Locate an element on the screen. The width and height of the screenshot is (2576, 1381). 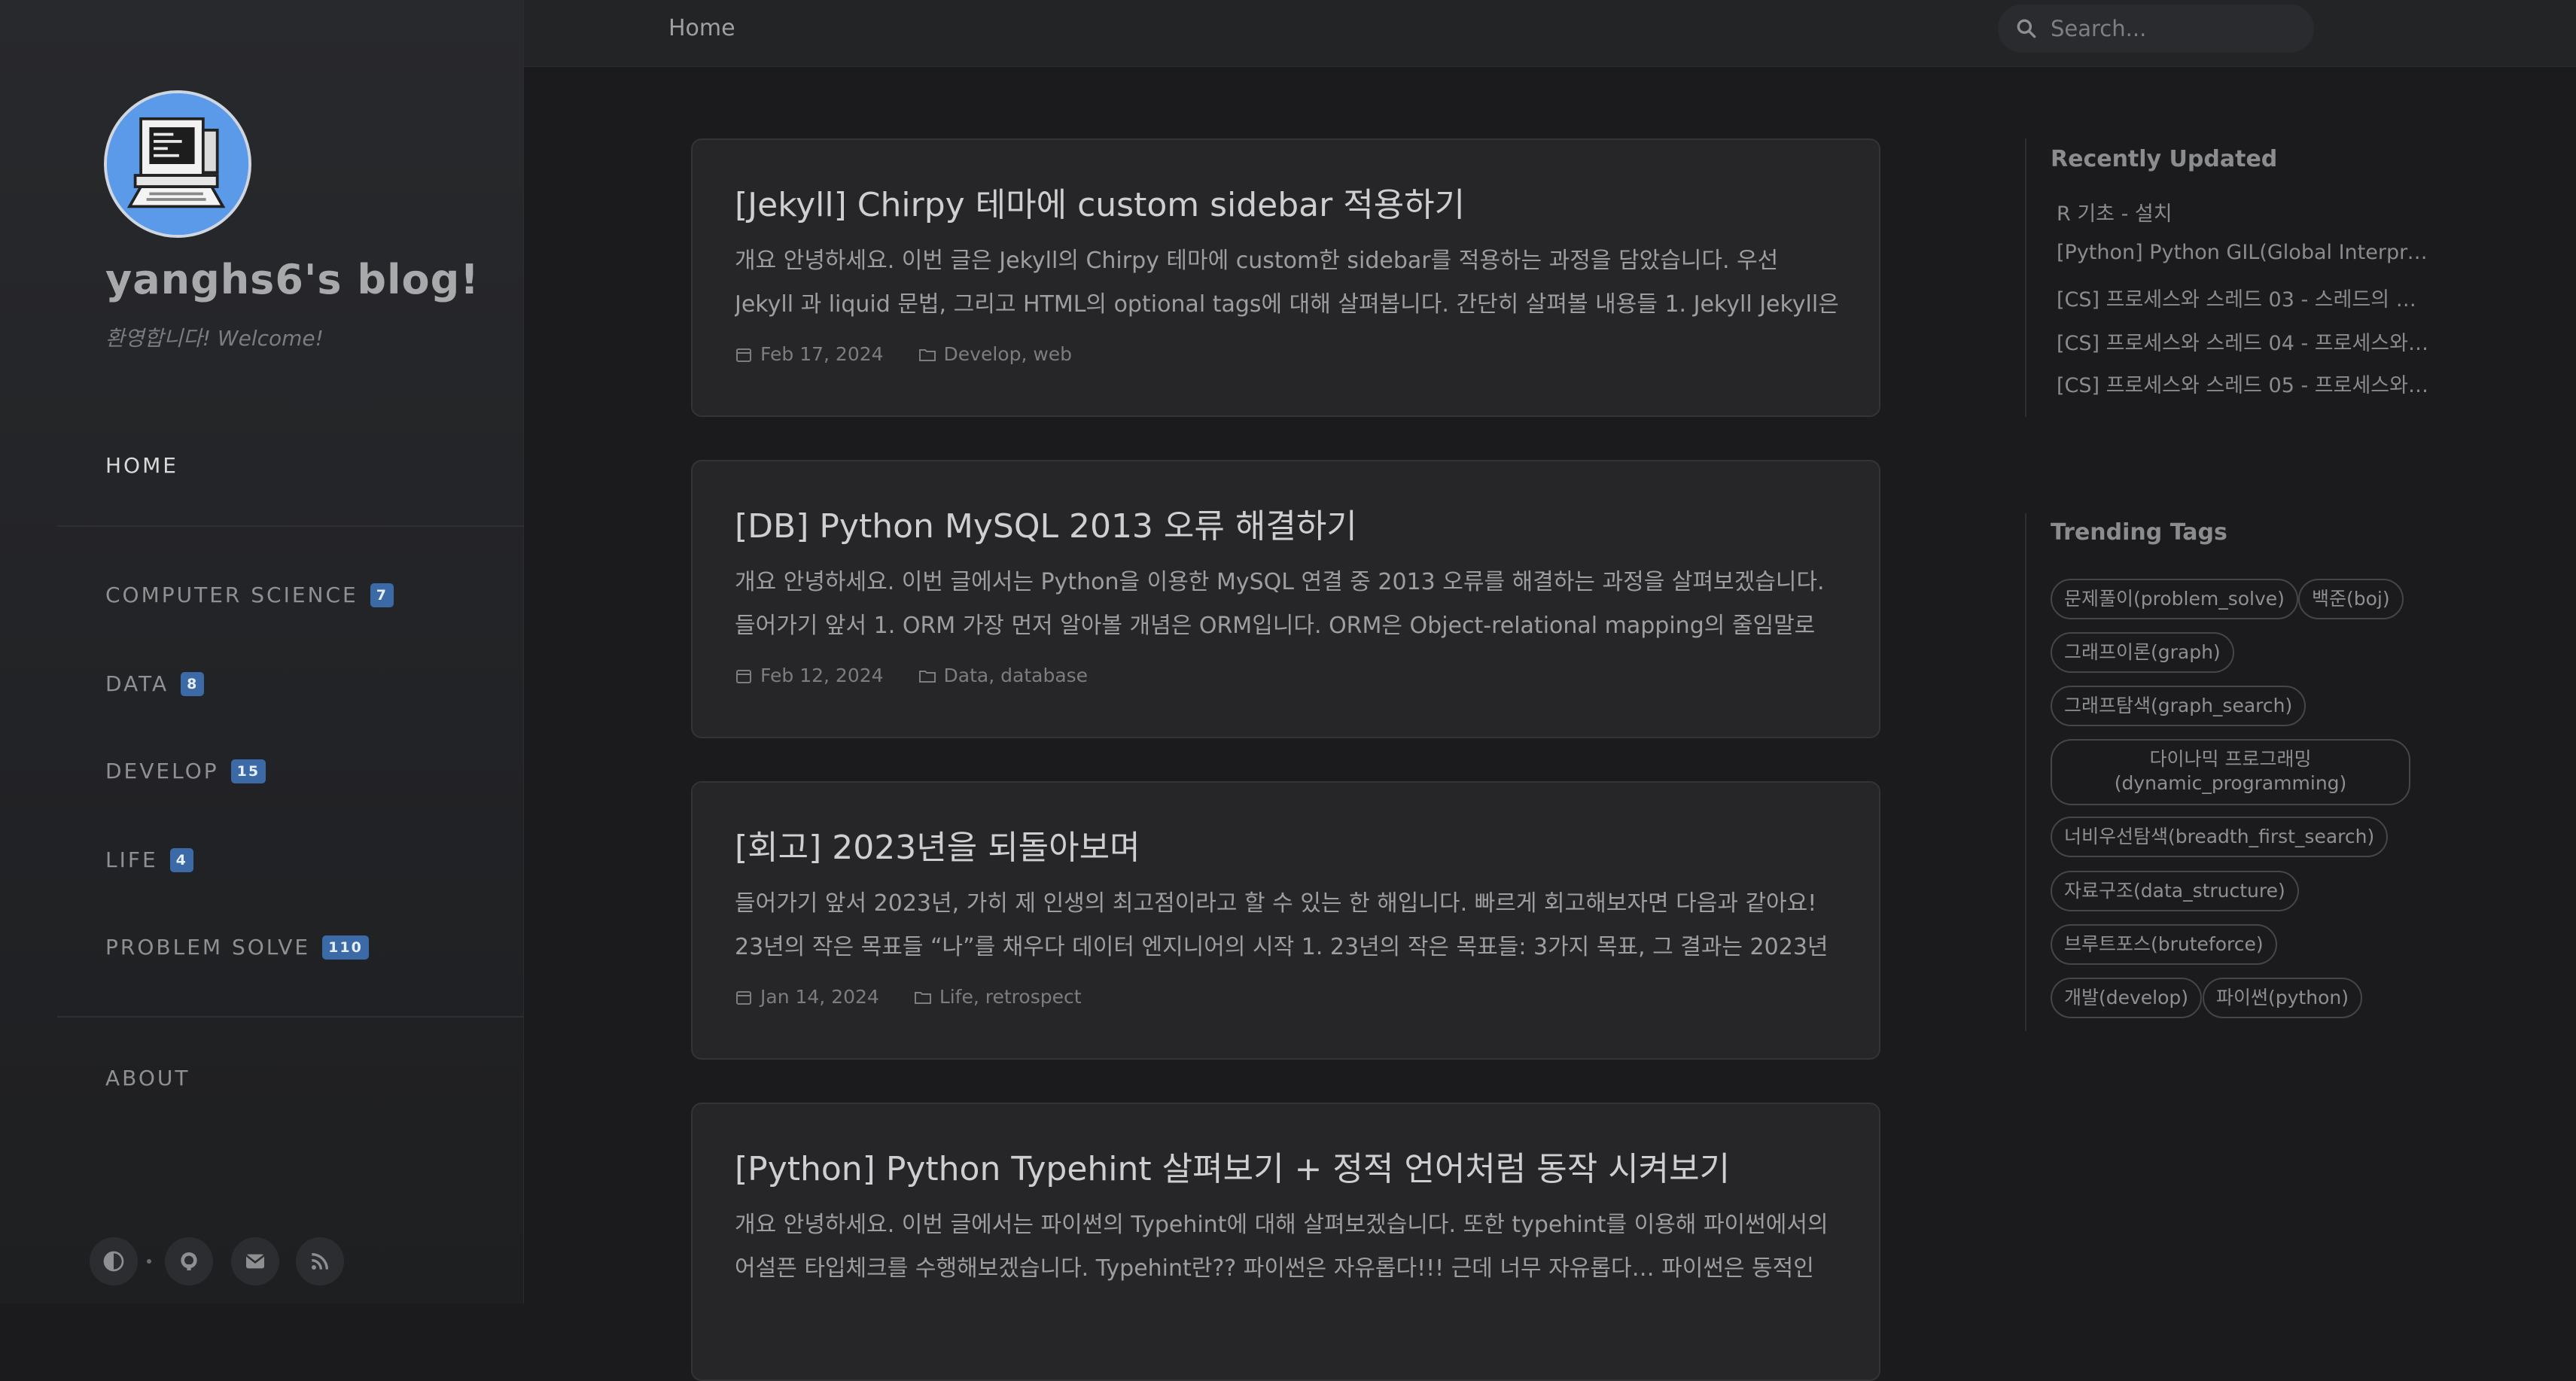
rss-icon is located at coordinates (320, 1261).